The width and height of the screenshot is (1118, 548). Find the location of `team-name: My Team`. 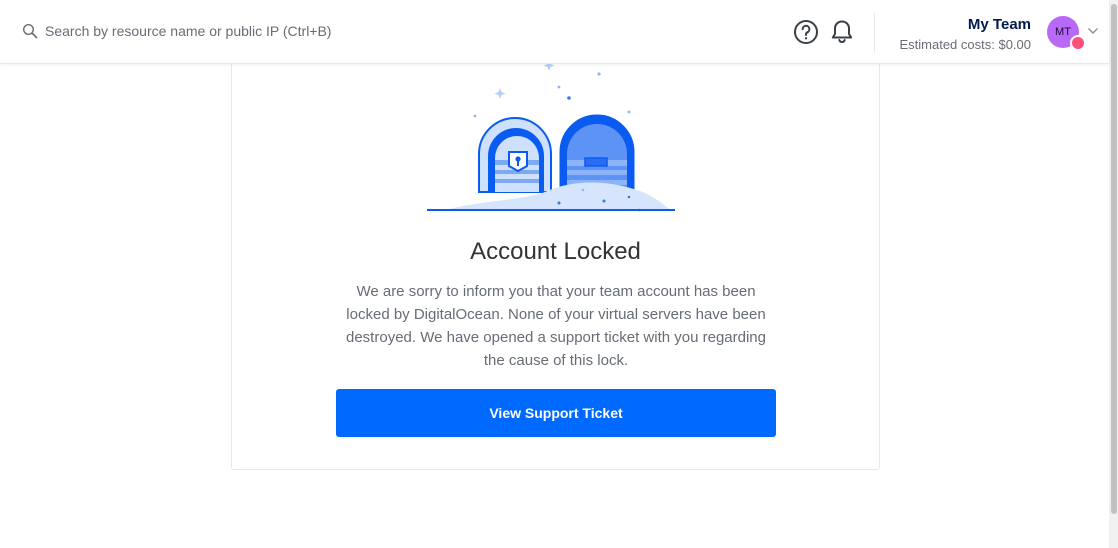

team-name: My Team is located at coordinates (999, 24).